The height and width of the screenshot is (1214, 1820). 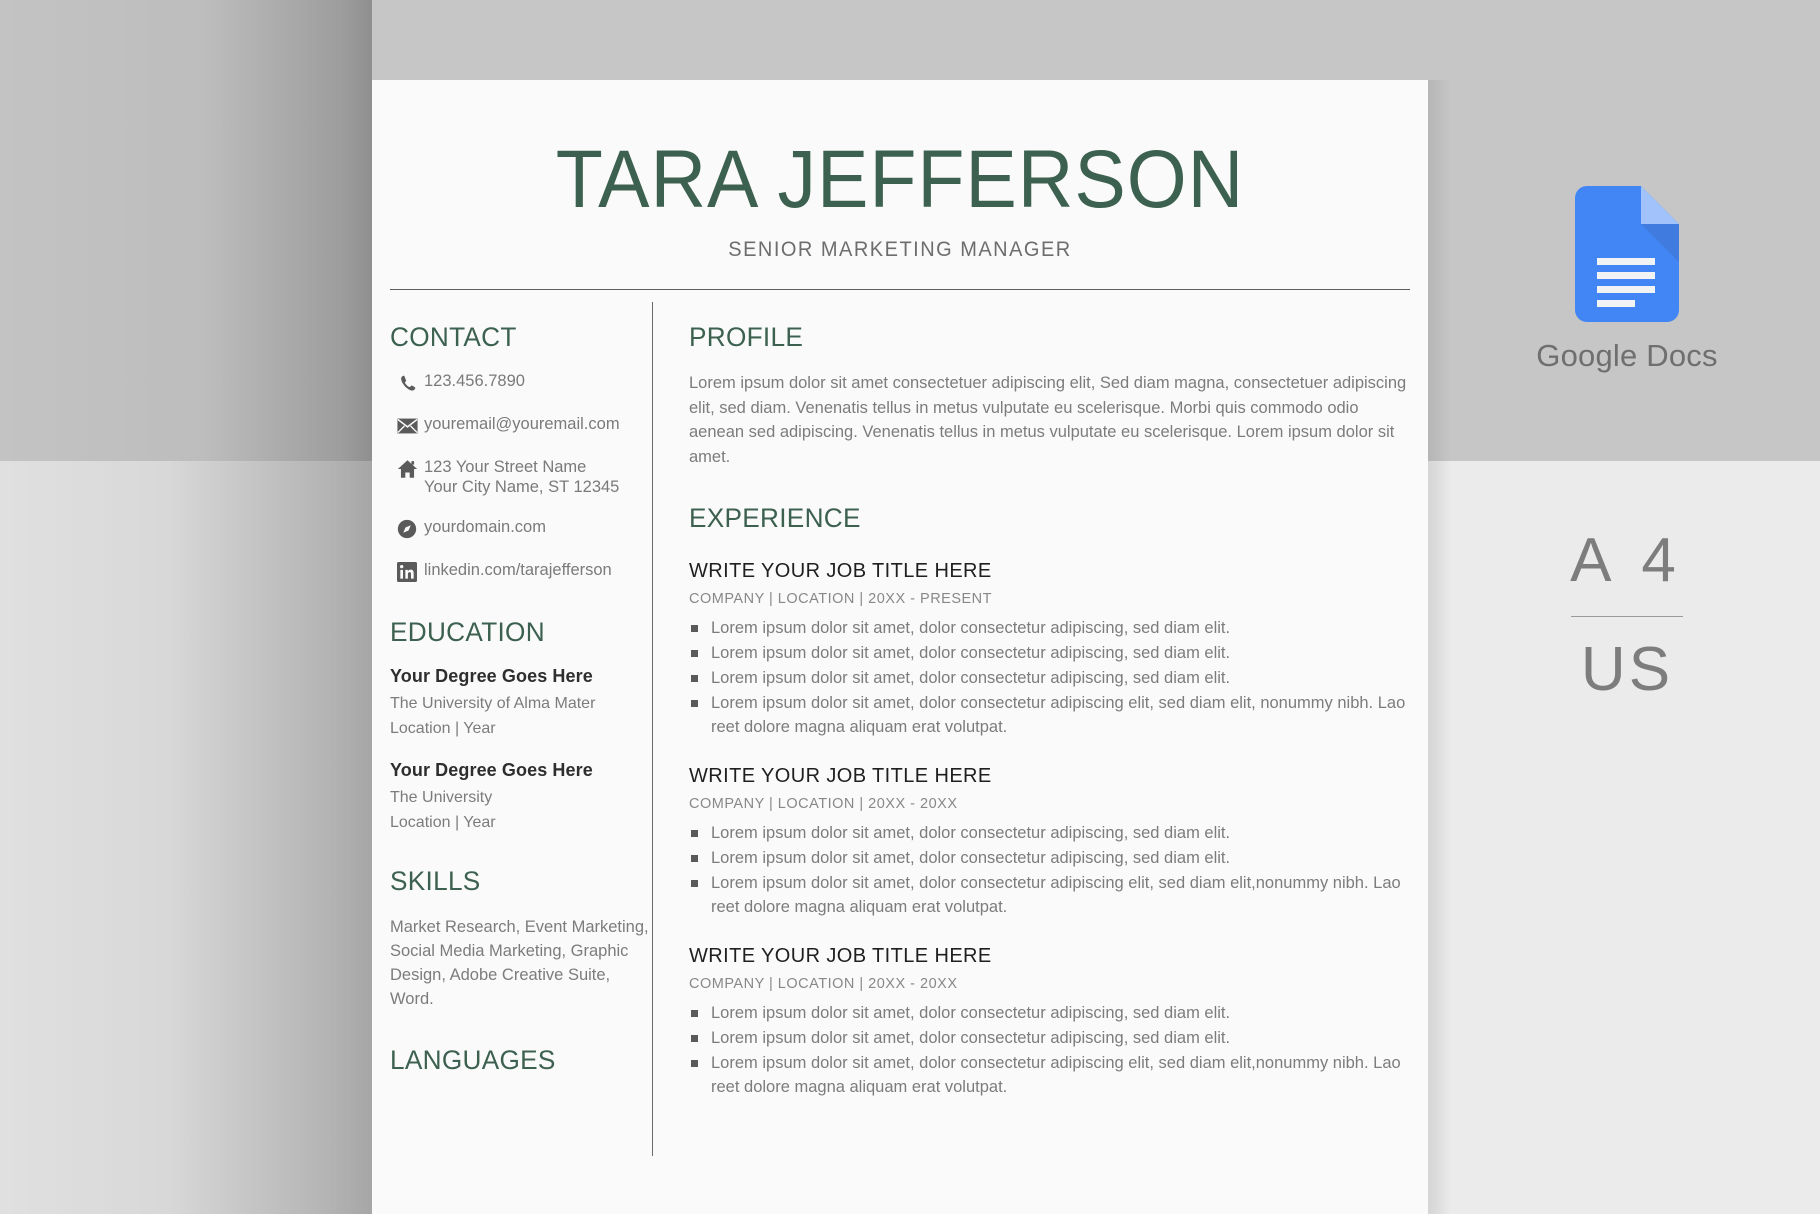 I want to click on google-docs-branding: Google Docs, so click(x=1627, y=280).